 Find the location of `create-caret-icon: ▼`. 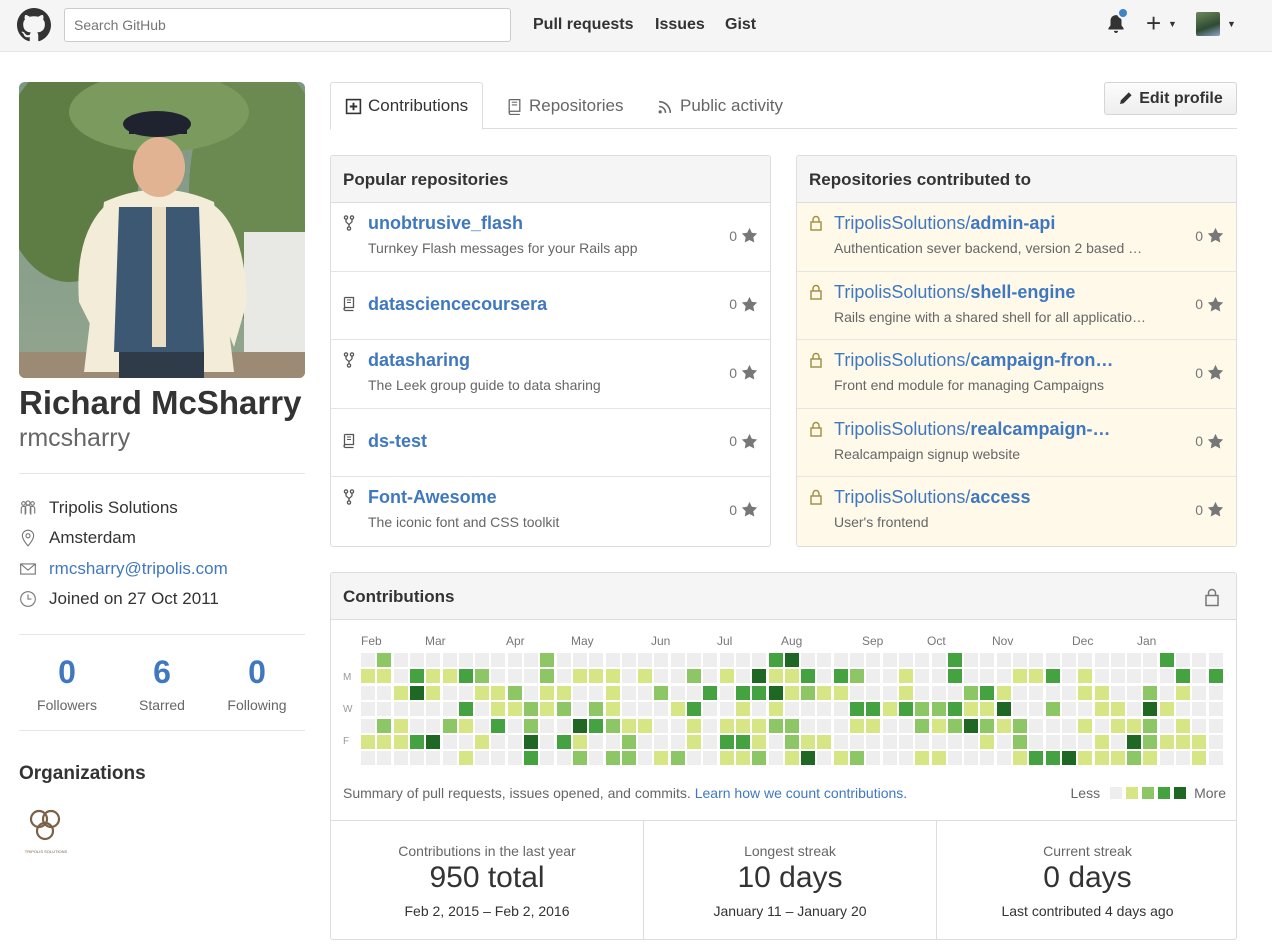

create-caret-icon: ▼ is located at coordinates (1172, 24).